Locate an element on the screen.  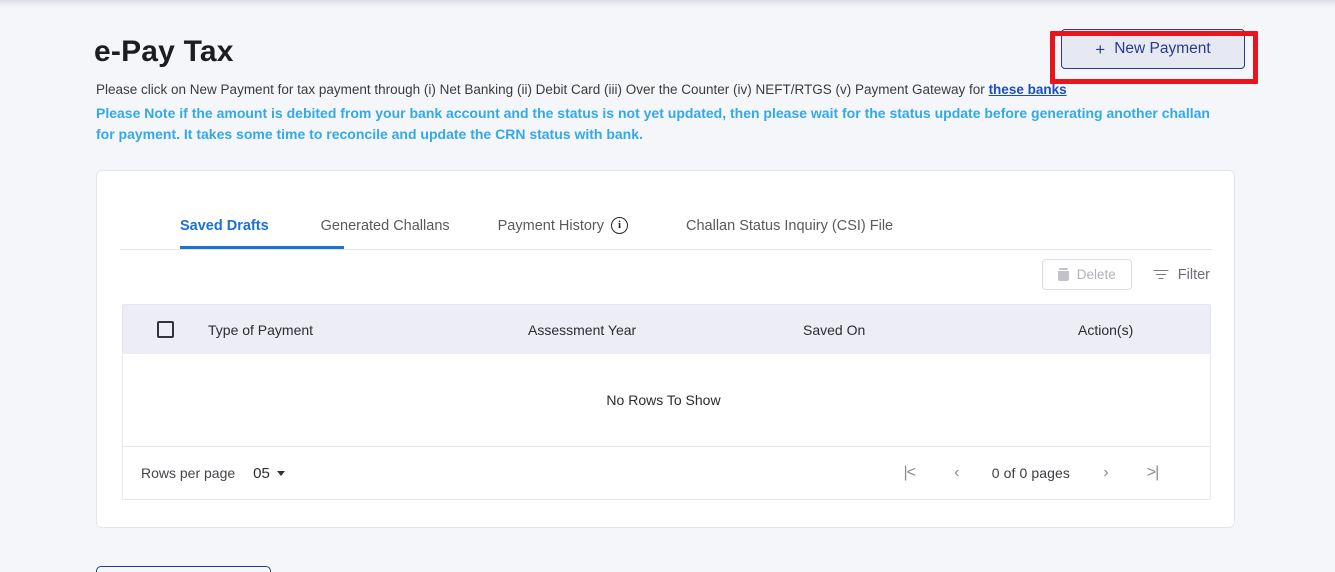
last-page-button: >| is located at coordinates (1152, 473).